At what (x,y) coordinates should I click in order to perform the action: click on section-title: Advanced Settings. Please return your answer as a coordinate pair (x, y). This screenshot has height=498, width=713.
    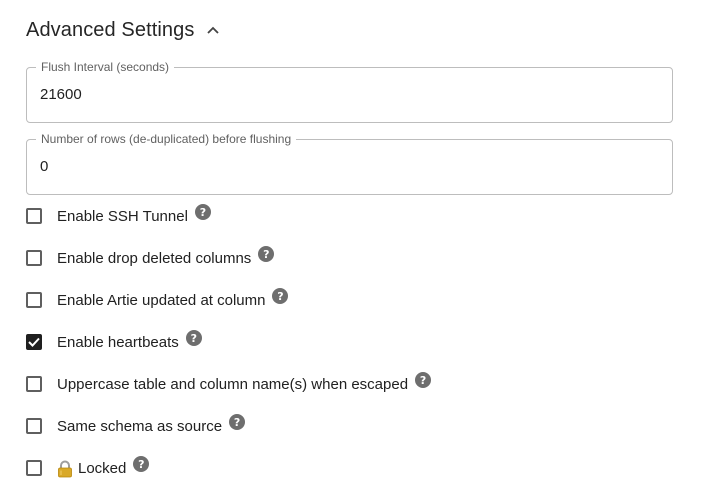
    Looking at the image, I should click on (110, 29).